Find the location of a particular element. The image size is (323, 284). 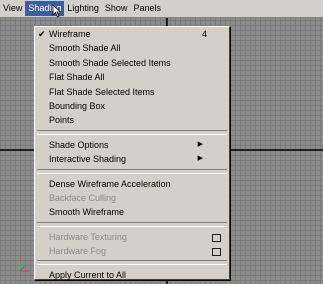

menu-item-label: Shade Options is located at coordinates (79, 144).